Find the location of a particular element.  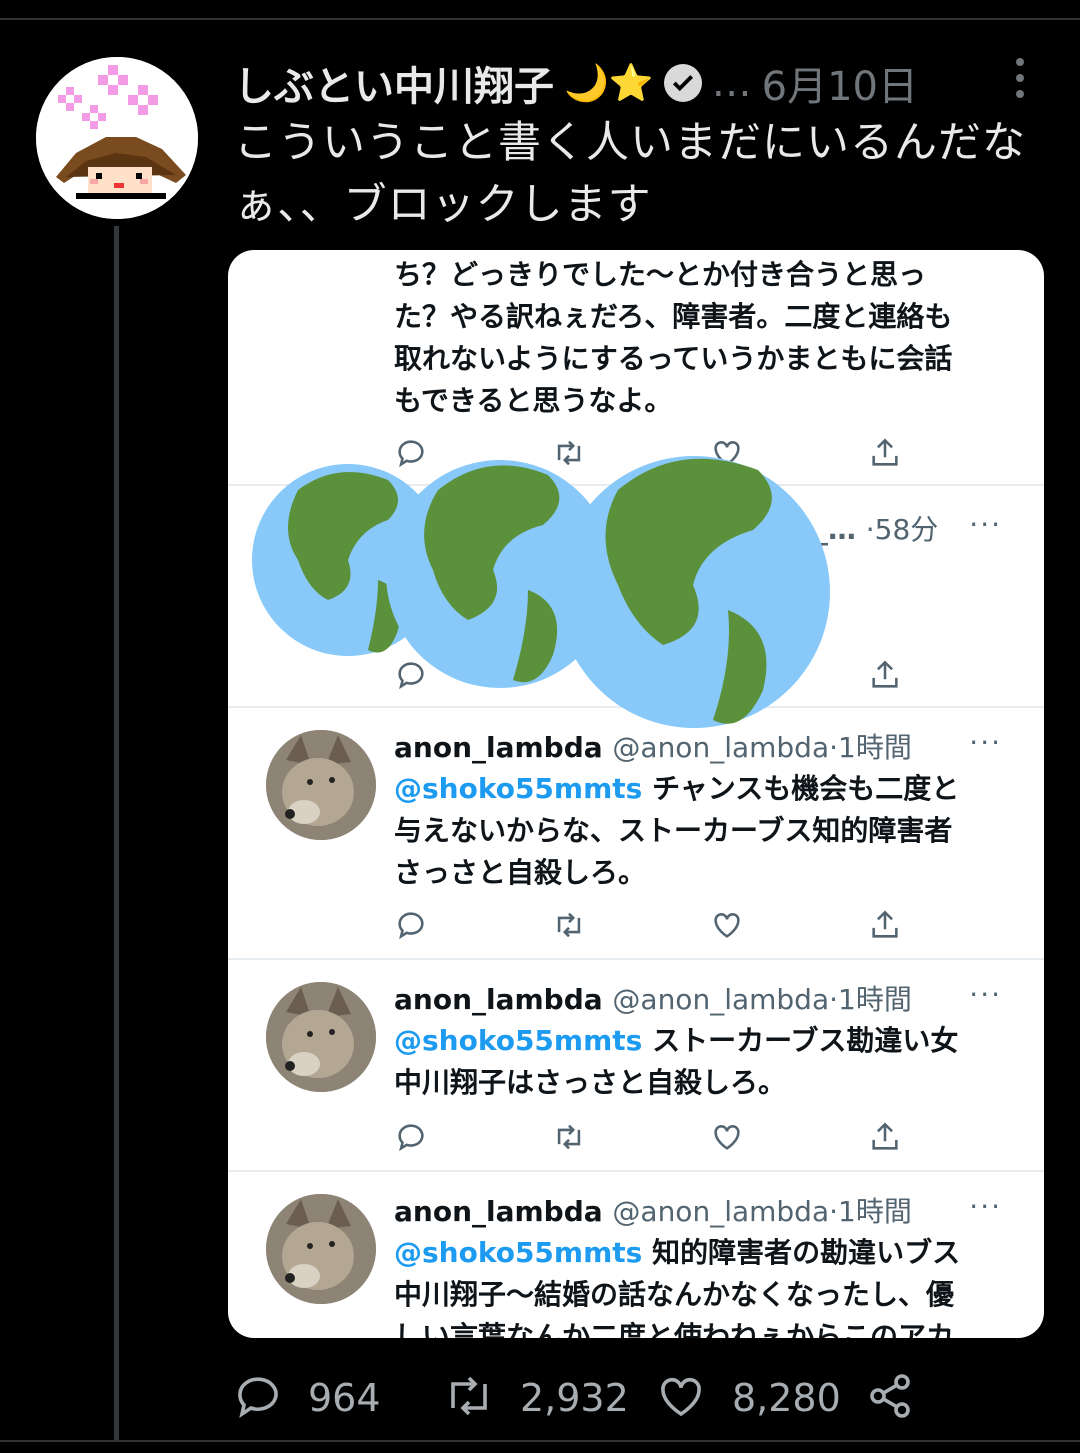

tweet-text: こういうこと書く人いまだにいるんだな ぁ、、ブロックします is located at coordinates (644, 174).